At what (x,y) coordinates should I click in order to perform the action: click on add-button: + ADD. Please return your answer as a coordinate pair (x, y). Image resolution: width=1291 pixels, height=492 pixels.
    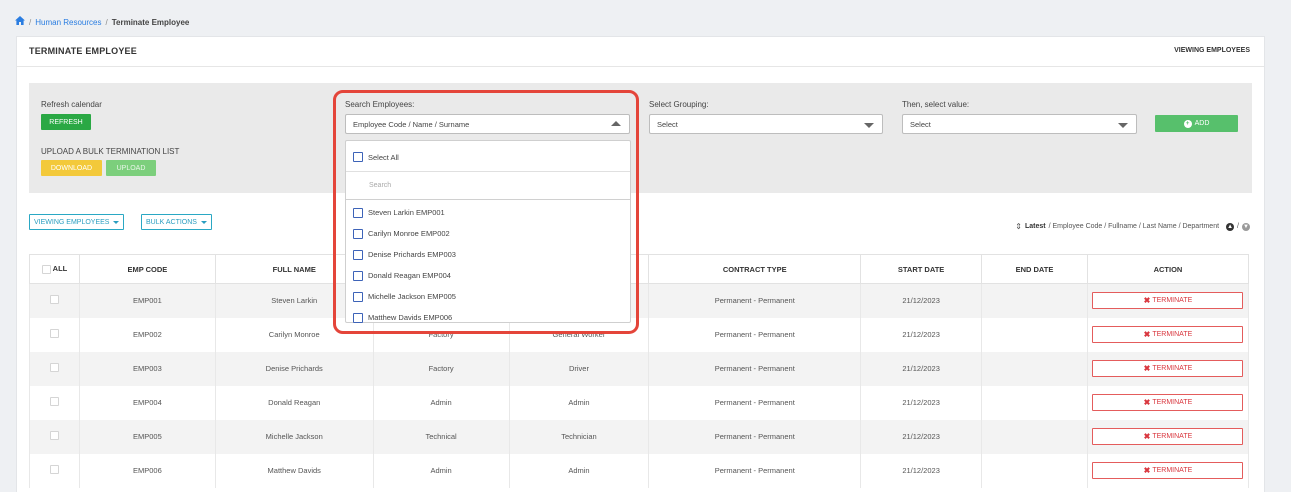
    Looking at the image, I should click on (1196, 123).